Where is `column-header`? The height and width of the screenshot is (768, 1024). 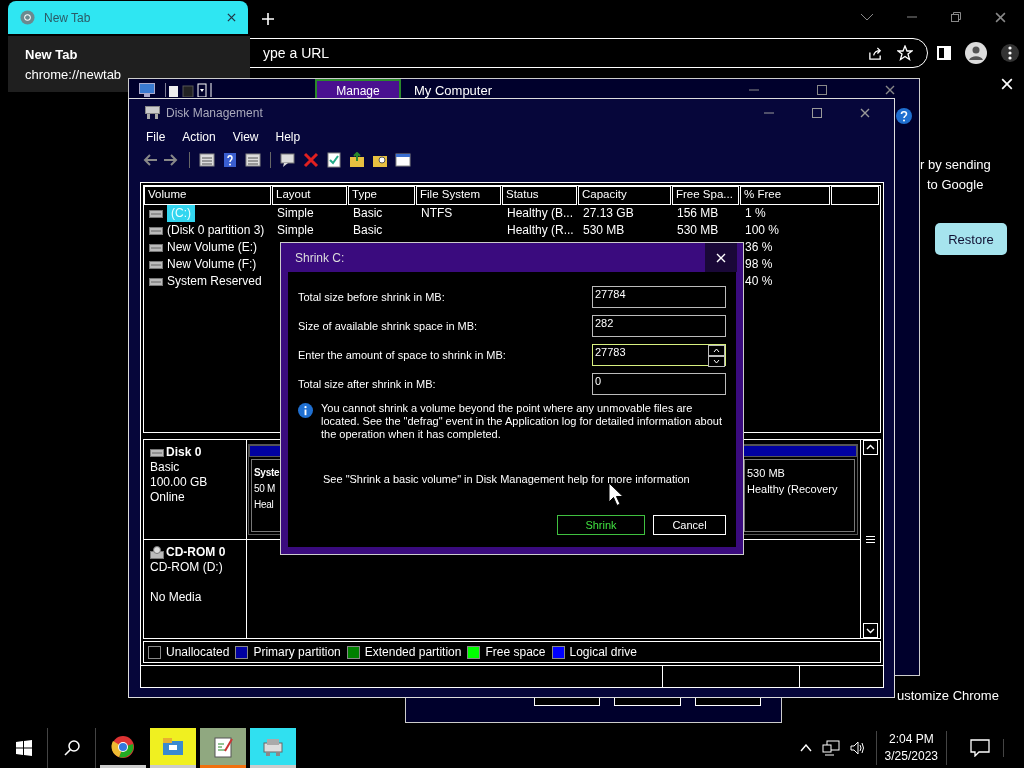 column-header is located at coordinates (855, 195).